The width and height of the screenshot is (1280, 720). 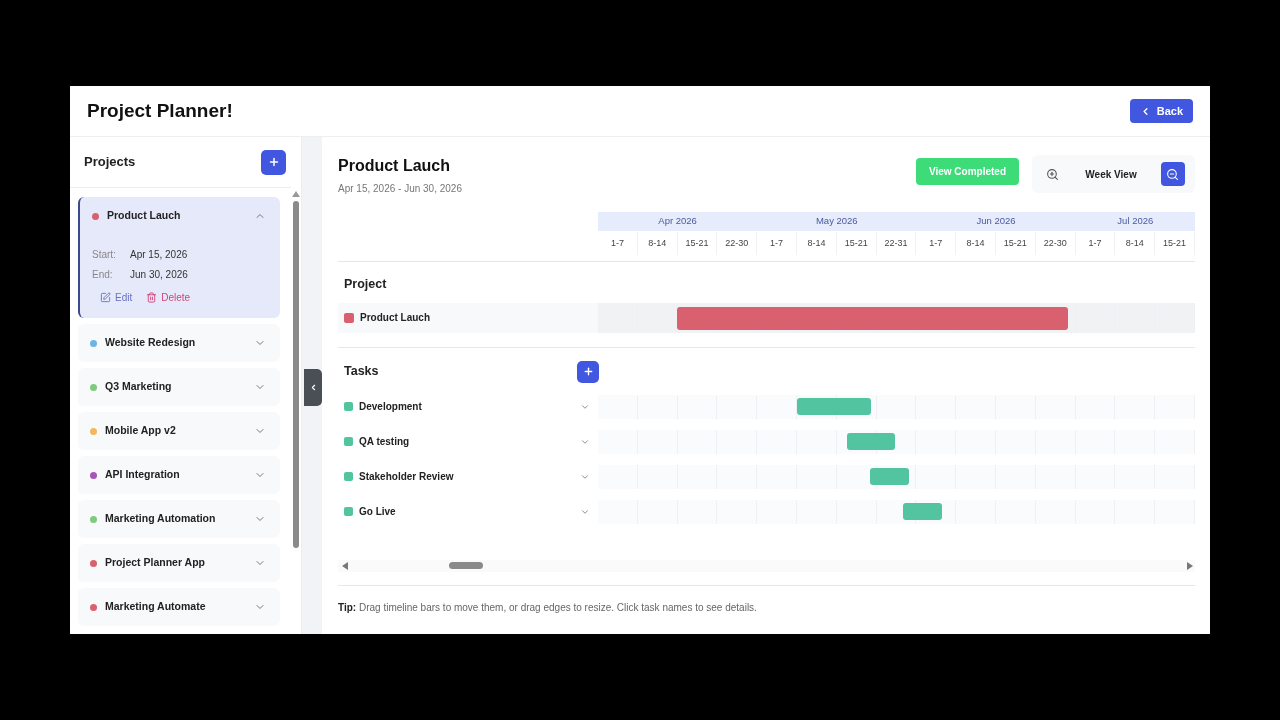 I want to click on tip-text: Tip: Drag timeline bars to move them, or drag edges to resize. Click task names to see details., so click(x=548, y=607).